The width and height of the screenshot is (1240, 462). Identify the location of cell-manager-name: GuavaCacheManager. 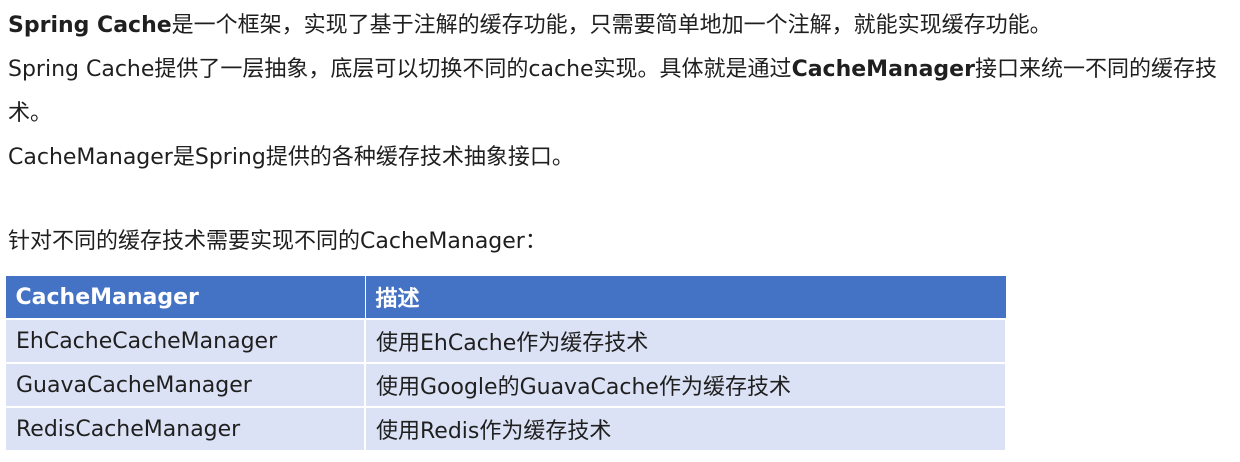
(185, 385).